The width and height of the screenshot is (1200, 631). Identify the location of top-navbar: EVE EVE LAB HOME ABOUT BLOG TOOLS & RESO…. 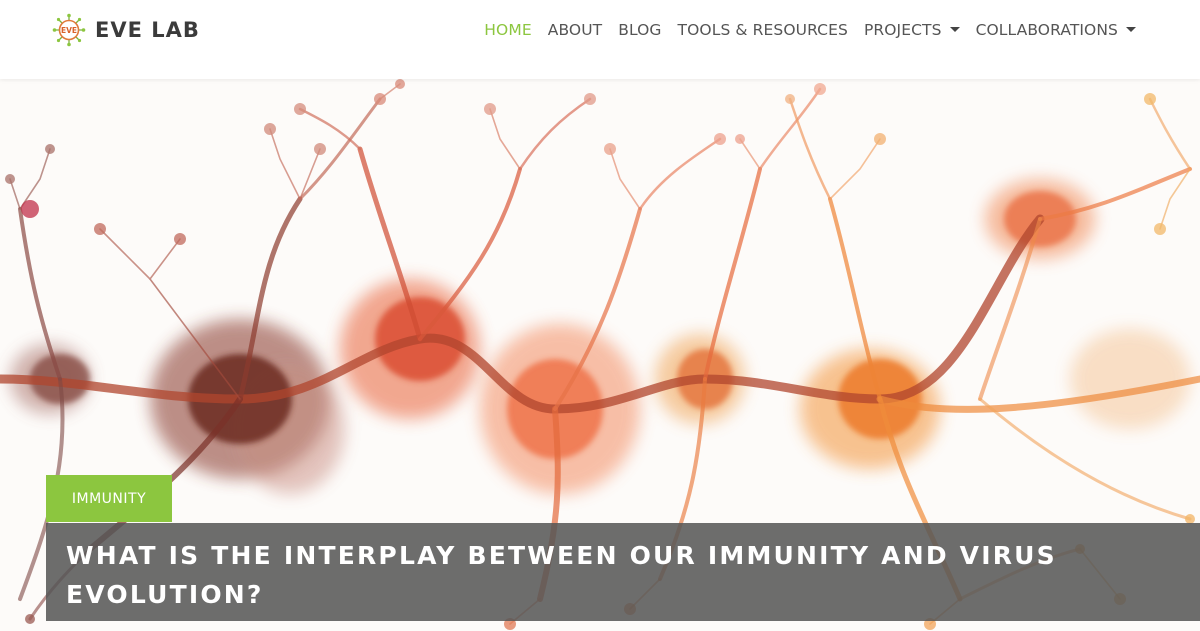
(600, 39).